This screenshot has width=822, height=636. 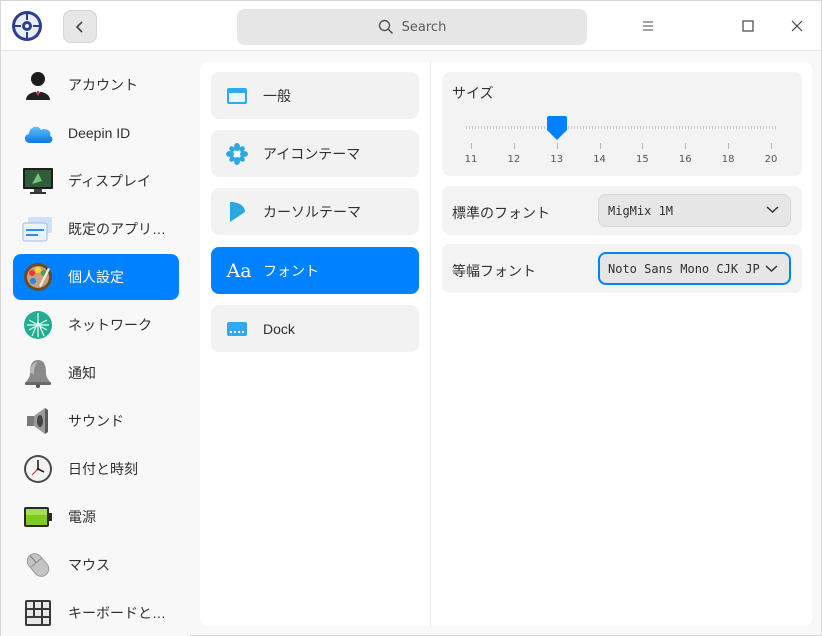 What do you see at coordinates (123, 421) in the screenshot?
I see `sidebar-item-label: サウンド` at bounding box center [123, 421].